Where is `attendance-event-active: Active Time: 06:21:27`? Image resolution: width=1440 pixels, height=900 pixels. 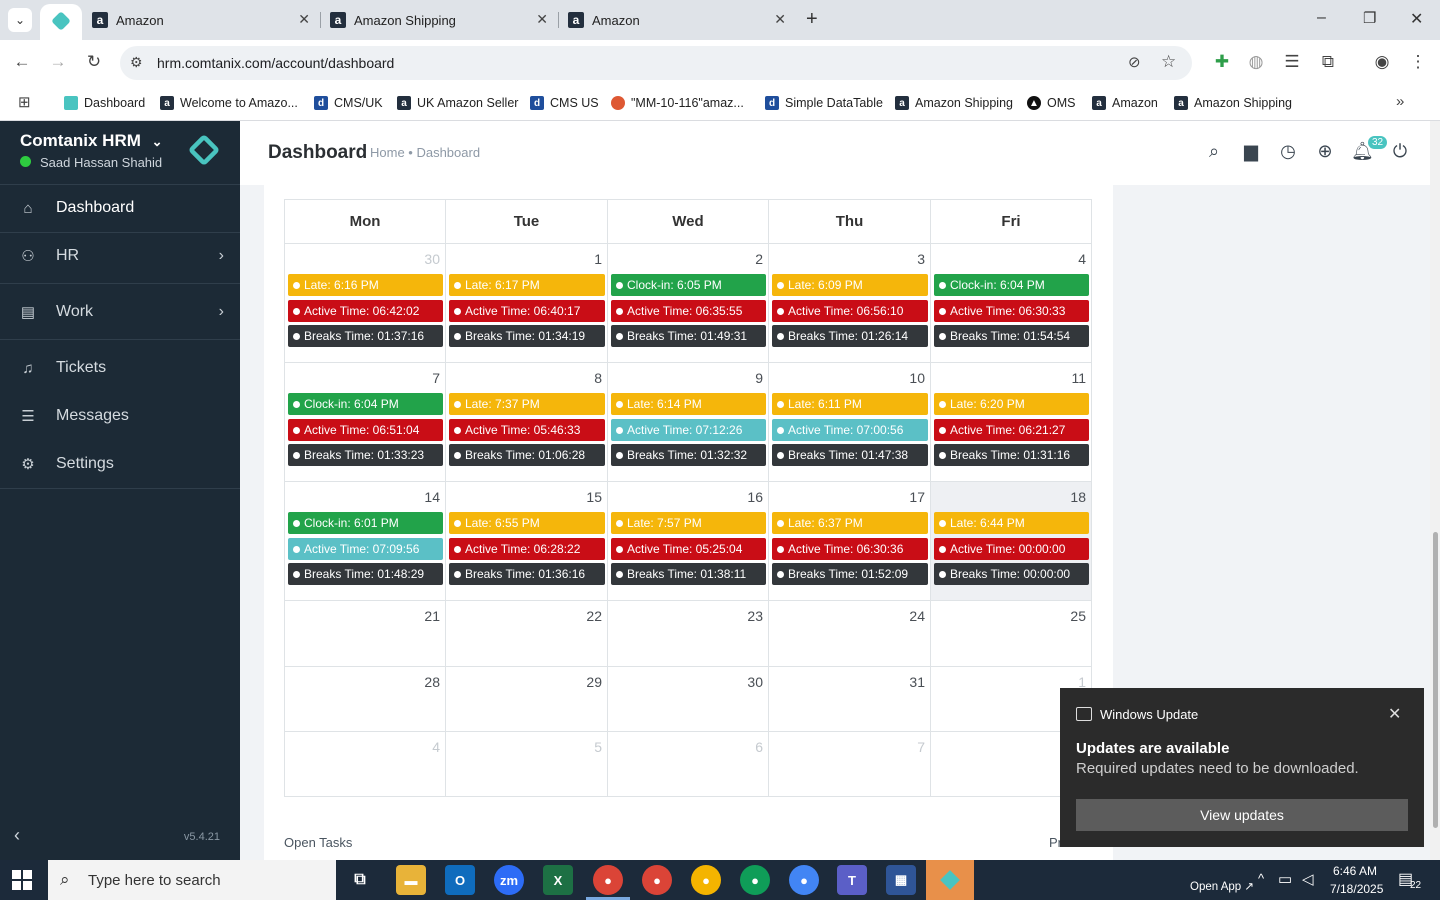 attendance-event-active: Active Time: 06:21:27 is located at coordinates (1011, 429).